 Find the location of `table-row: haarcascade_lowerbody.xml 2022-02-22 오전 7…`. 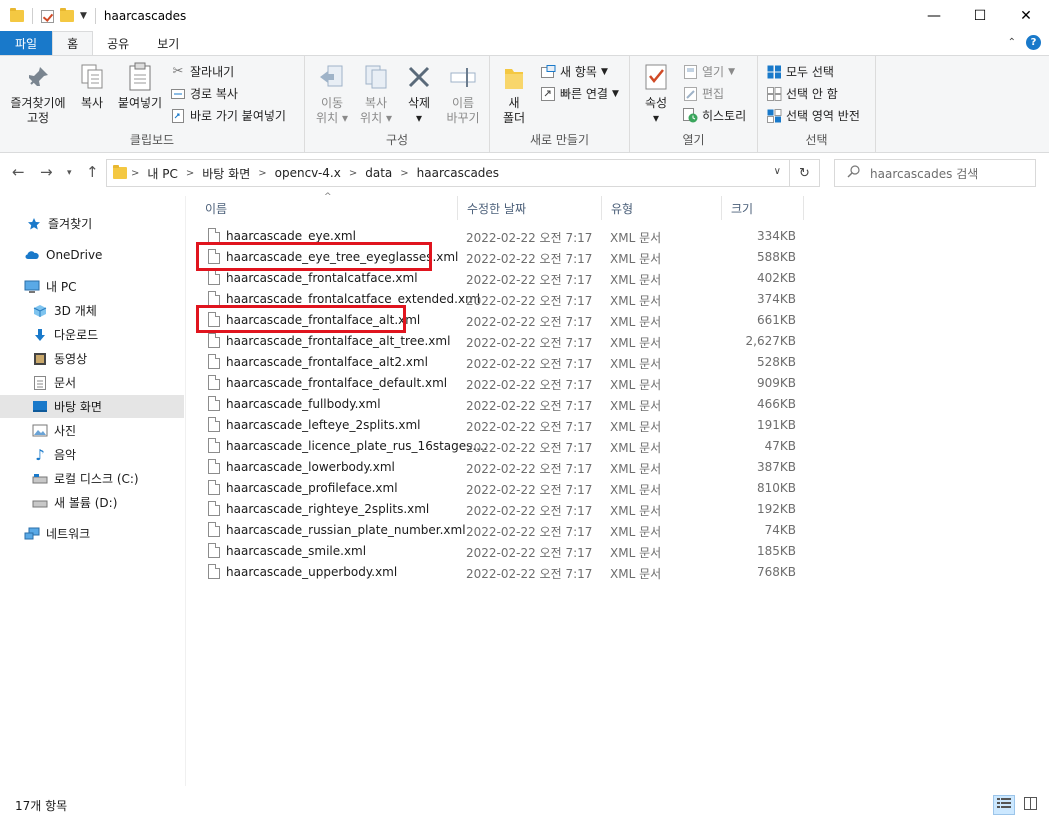

table-row: haarcascade_lowerbody.xml 2022-02-22 오전 7… is located at coordinates (501, 467).